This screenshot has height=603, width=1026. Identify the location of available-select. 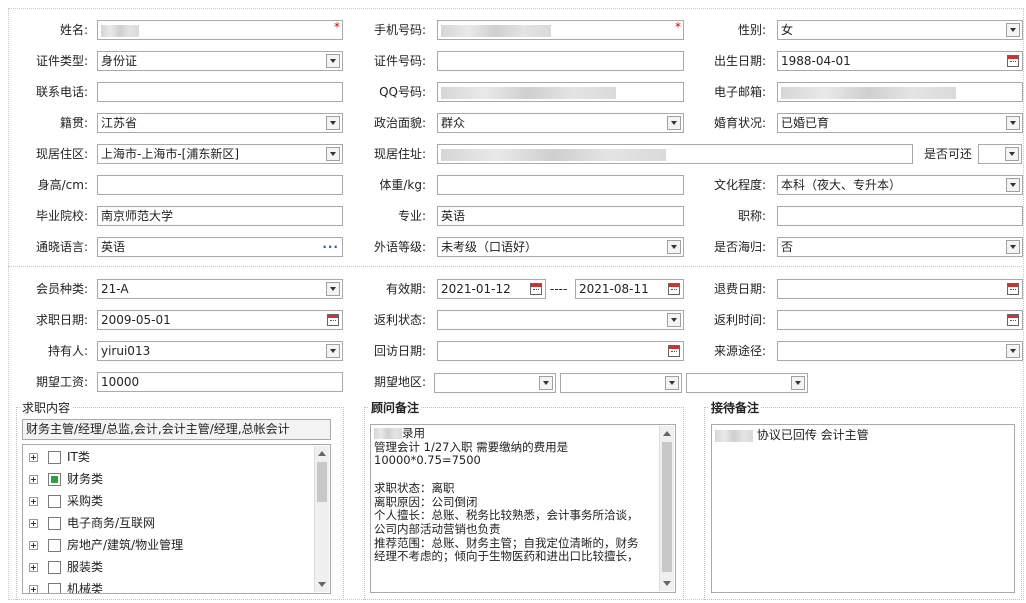
(1000, 154).